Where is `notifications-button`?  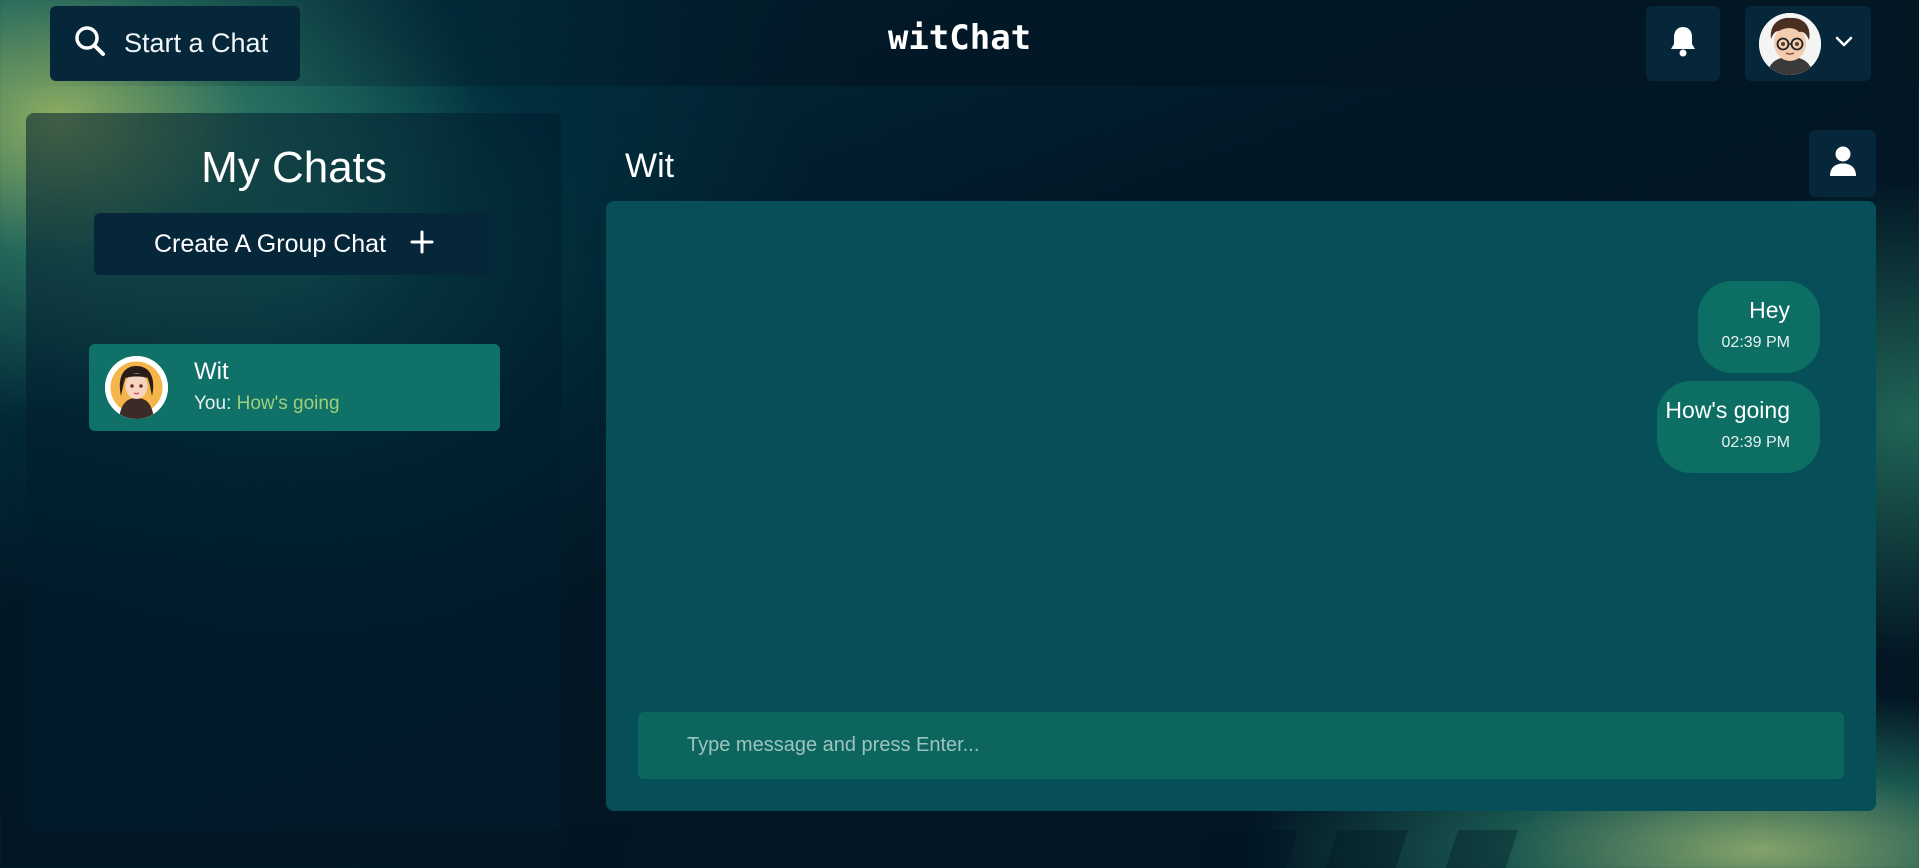 notifications-button is located at coordinates (1683, 43).